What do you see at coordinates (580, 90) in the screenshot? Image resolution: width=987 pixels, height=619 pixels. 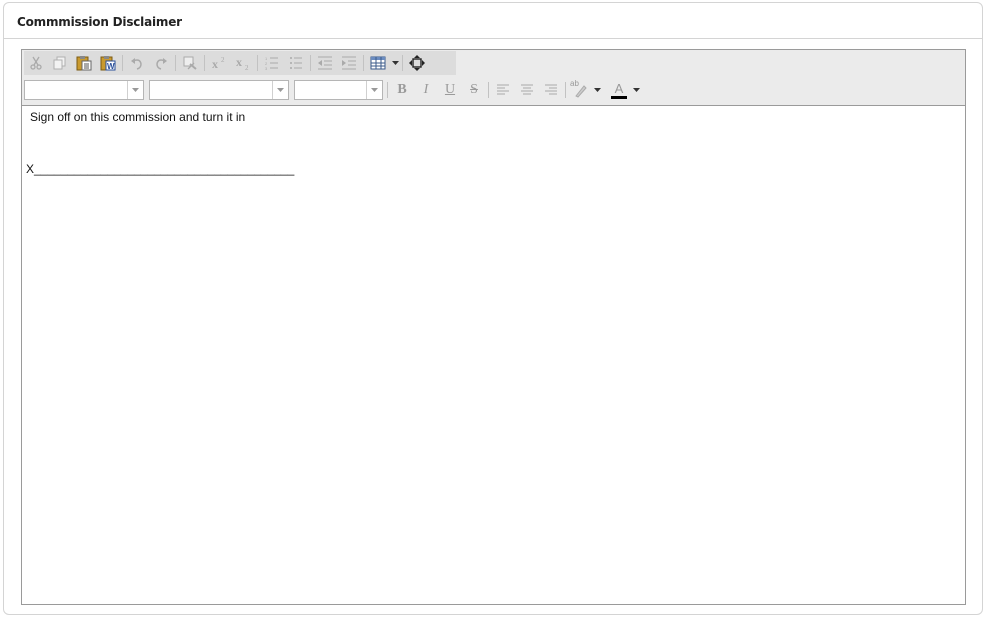 I see `highlight-color-button: ab` at bounding box center [580, 90].